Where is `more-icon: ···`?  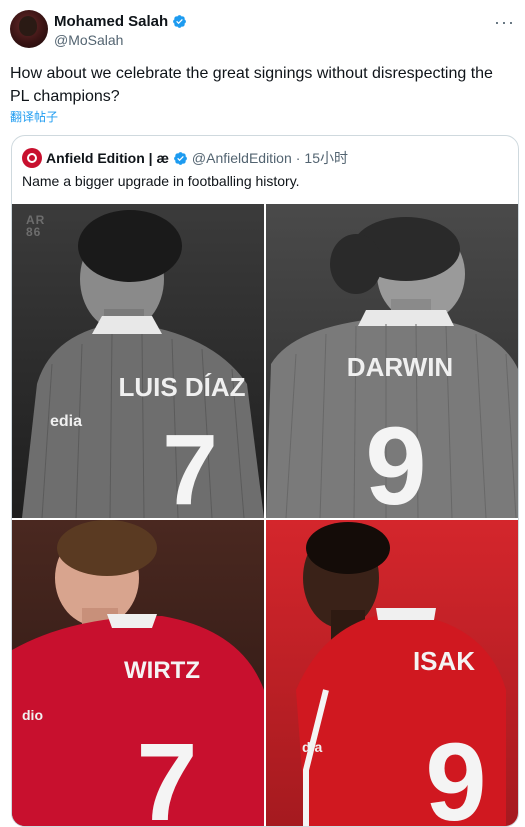 more-icon: ··· is located at coordinates (504, 22).